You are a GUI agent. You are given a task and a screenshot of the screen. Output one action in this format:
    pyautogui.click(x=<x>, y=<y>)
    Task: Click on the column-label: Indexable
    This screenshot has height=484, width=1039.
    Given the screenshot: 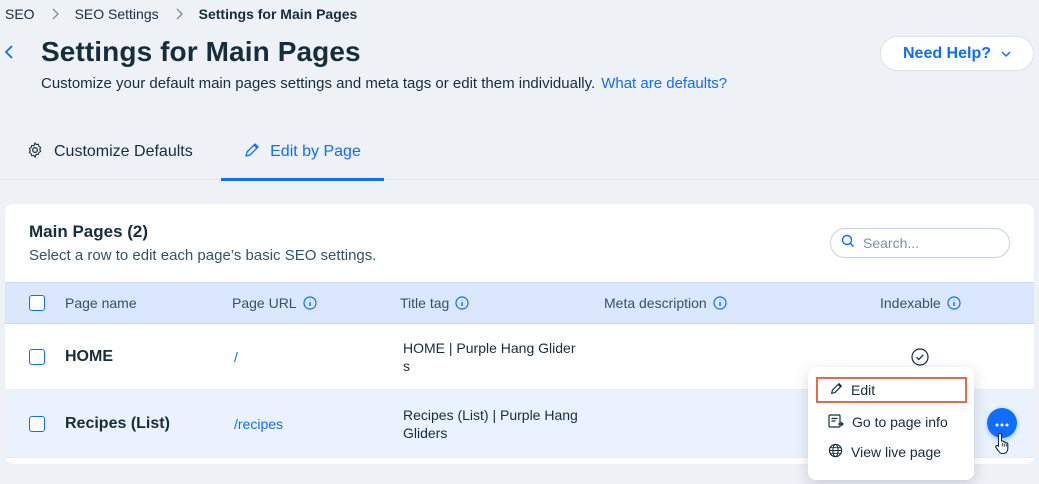 What is the action you would take?
    pyautogui.click(x=910, y=303)
    